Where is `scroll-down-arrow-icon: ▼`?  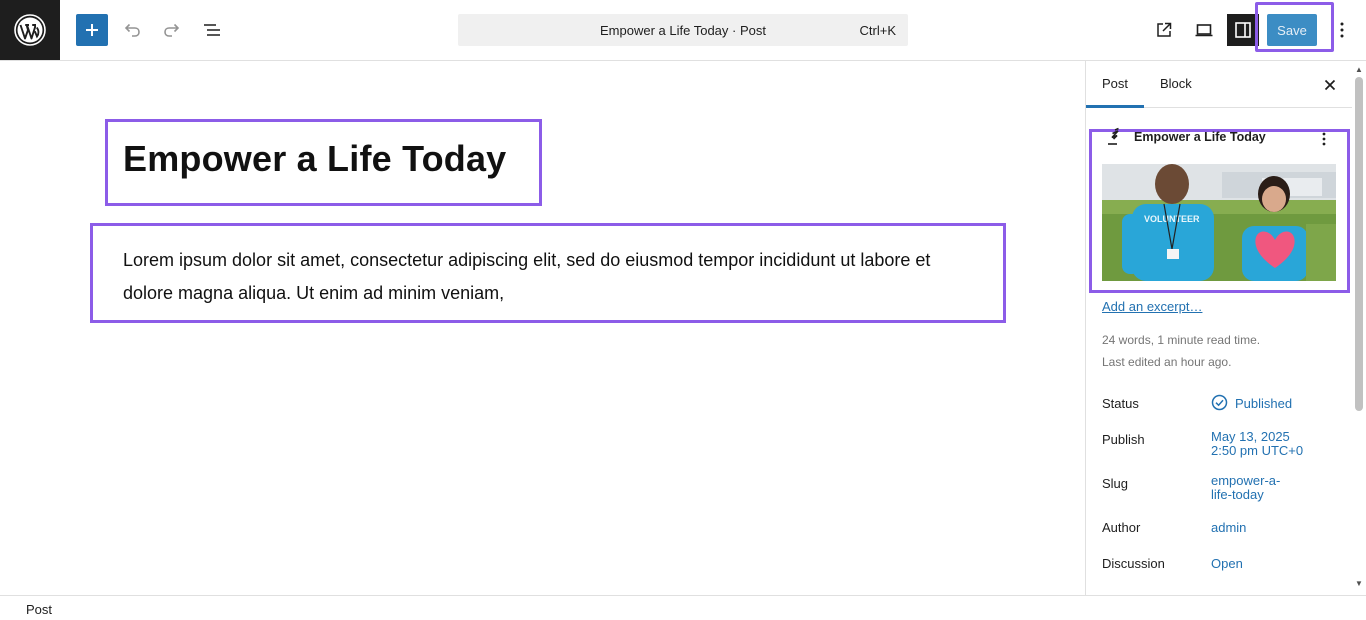
scroll-down-arrow-icon: ▼ is located at coordinates (1359, 583).